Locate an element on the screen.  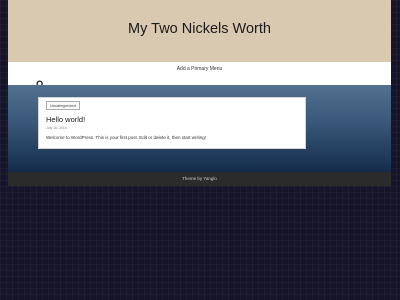
add-primary-menu-link: Add a Primary Menu is located at coordinates (199, 69).